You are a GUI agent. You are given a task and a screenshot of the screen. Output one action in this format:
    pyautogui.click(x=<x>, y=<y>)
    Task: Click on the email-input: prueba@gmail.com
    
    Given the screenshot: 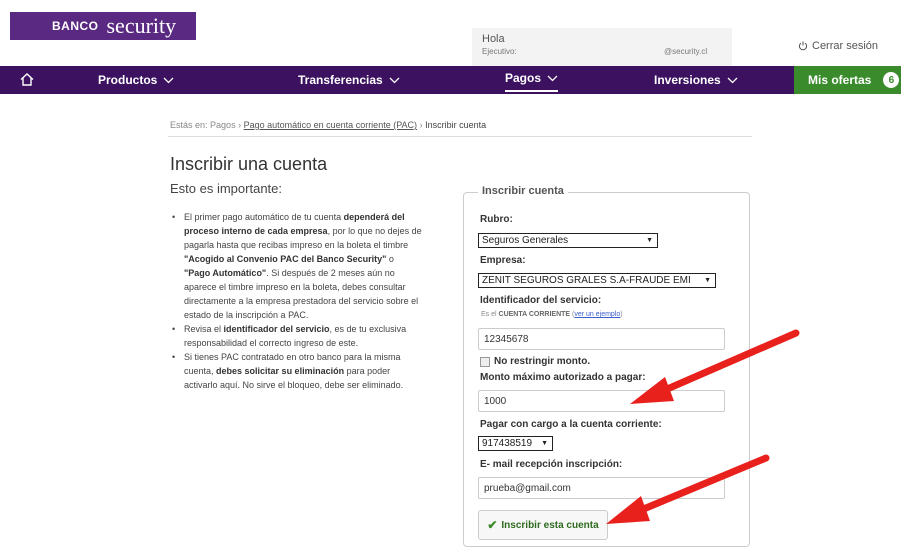 What is the action you would take?
    pyautogui.click(x=601, y=488)
    